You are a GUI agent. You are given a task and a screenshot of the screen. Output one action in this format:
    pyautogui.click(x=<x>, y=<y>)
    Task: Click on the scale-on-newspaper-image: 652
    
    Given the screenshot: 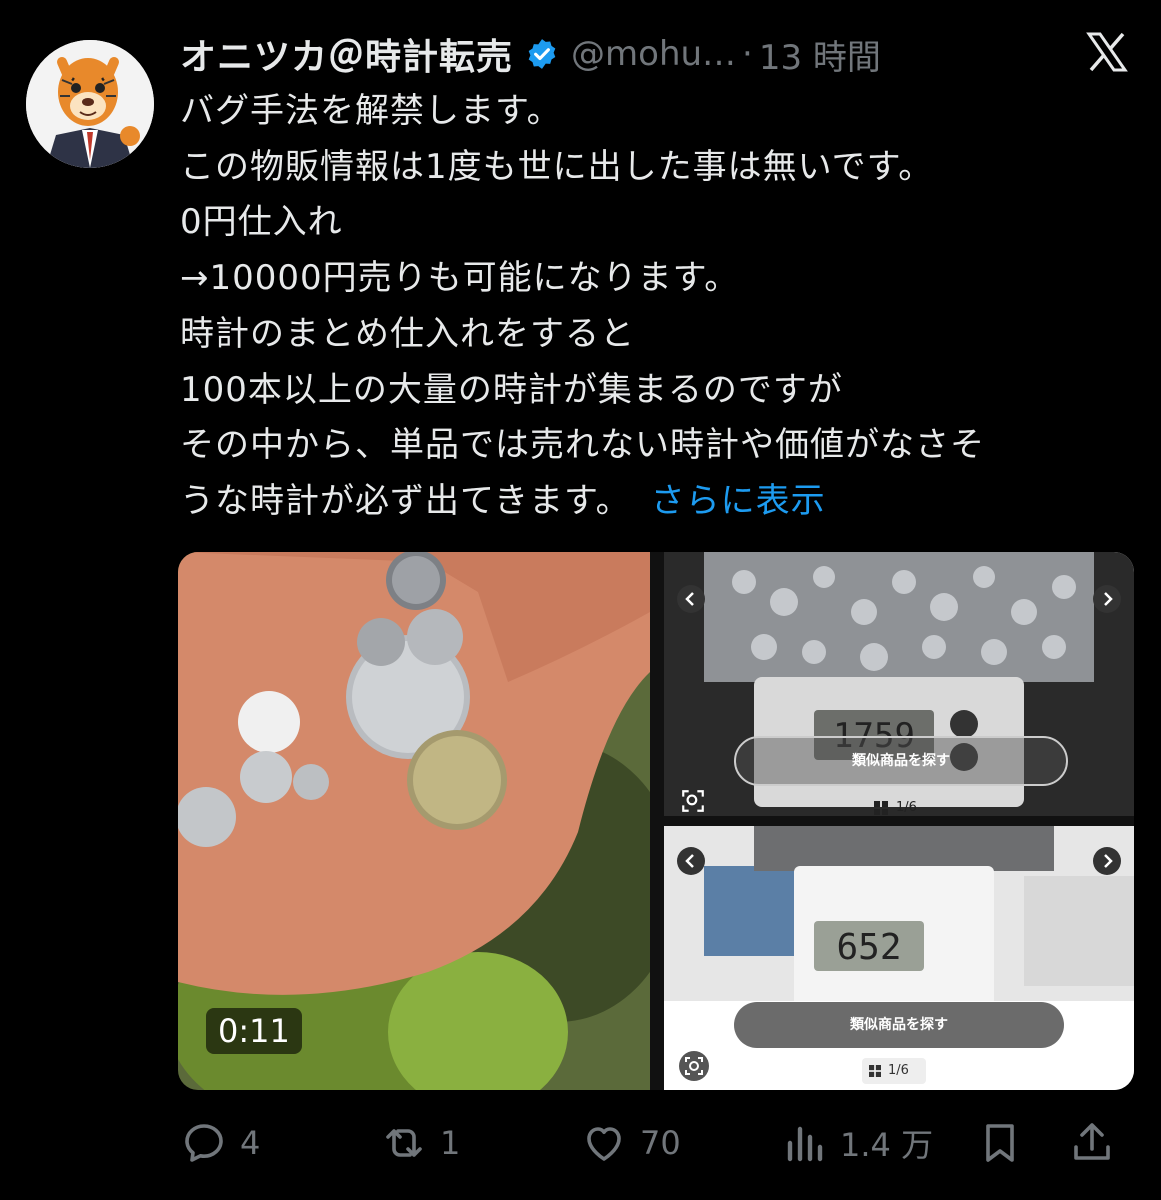 What is the action you would take?
    pyautogui.click(x=899, y=958)
    